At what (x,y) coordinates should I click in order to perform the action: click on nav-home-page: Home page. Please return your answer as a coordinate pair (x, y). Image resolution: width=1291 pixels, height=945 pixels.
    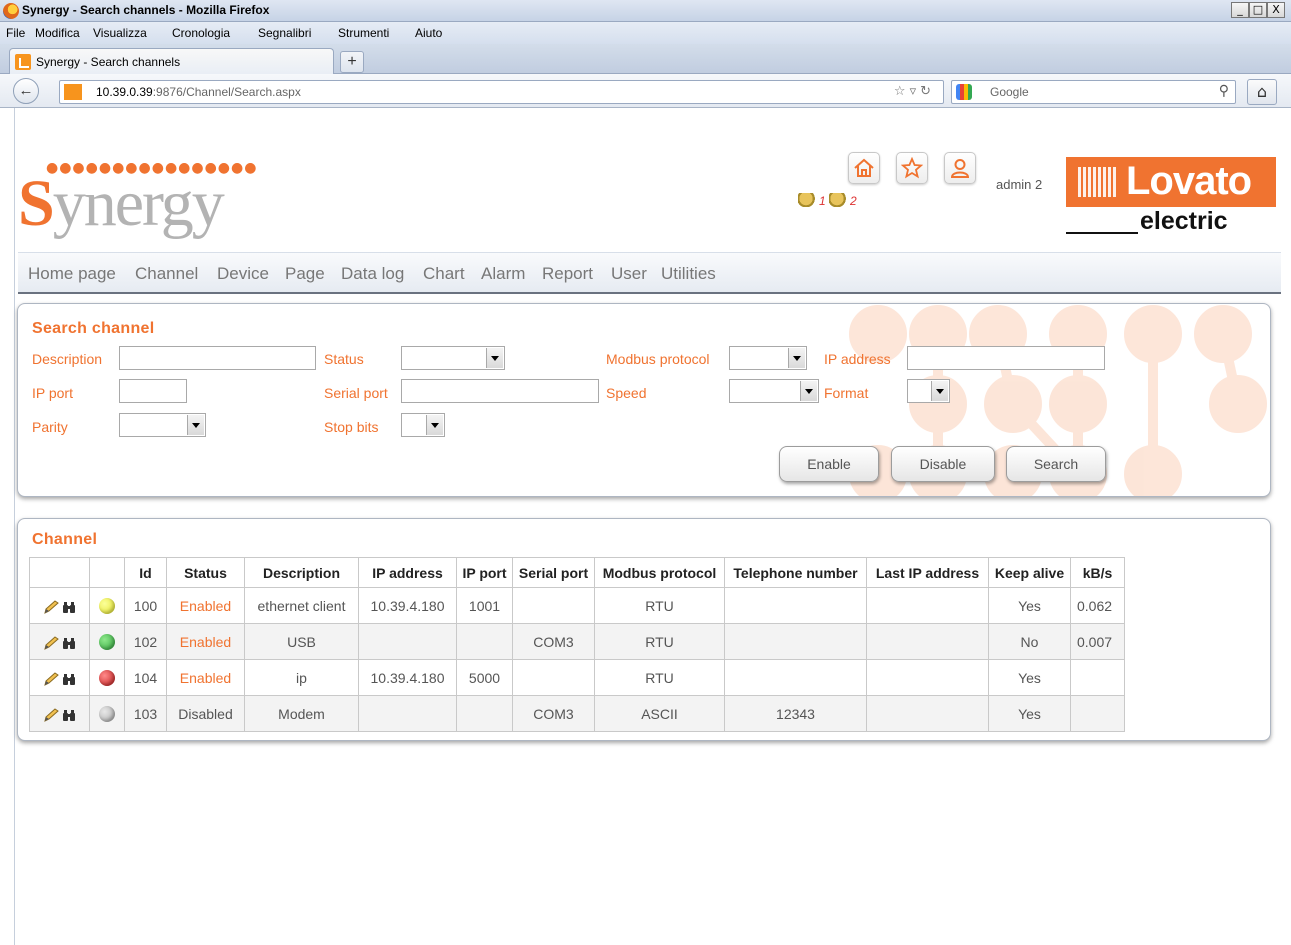
    Looking at the image, I should click on (72, 274).